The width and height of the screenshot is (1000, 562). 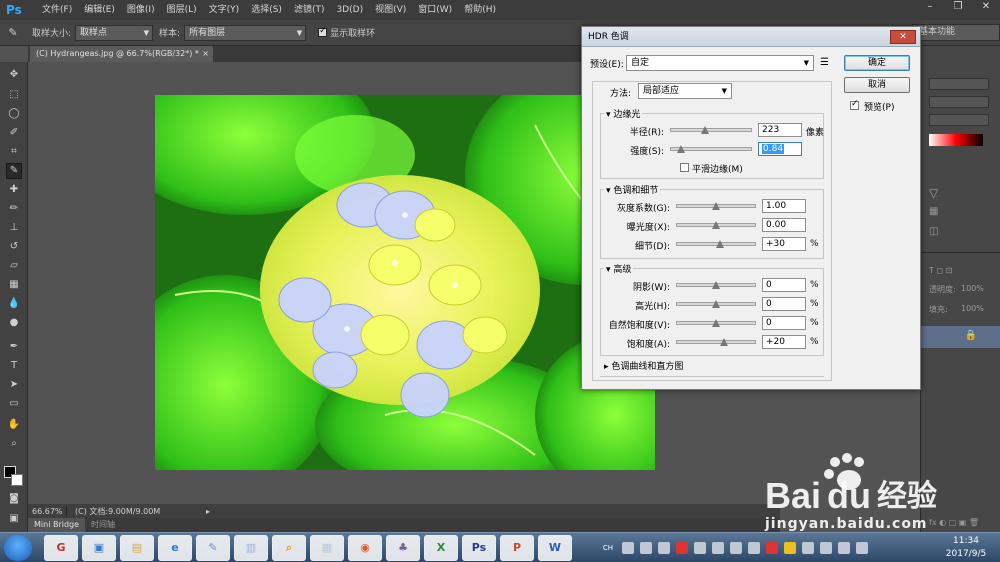 What do you see at coordinates (619, 268) in the screenshot?
I see `advanced-title: ▾ 高级` at bounding box center [619, 268].